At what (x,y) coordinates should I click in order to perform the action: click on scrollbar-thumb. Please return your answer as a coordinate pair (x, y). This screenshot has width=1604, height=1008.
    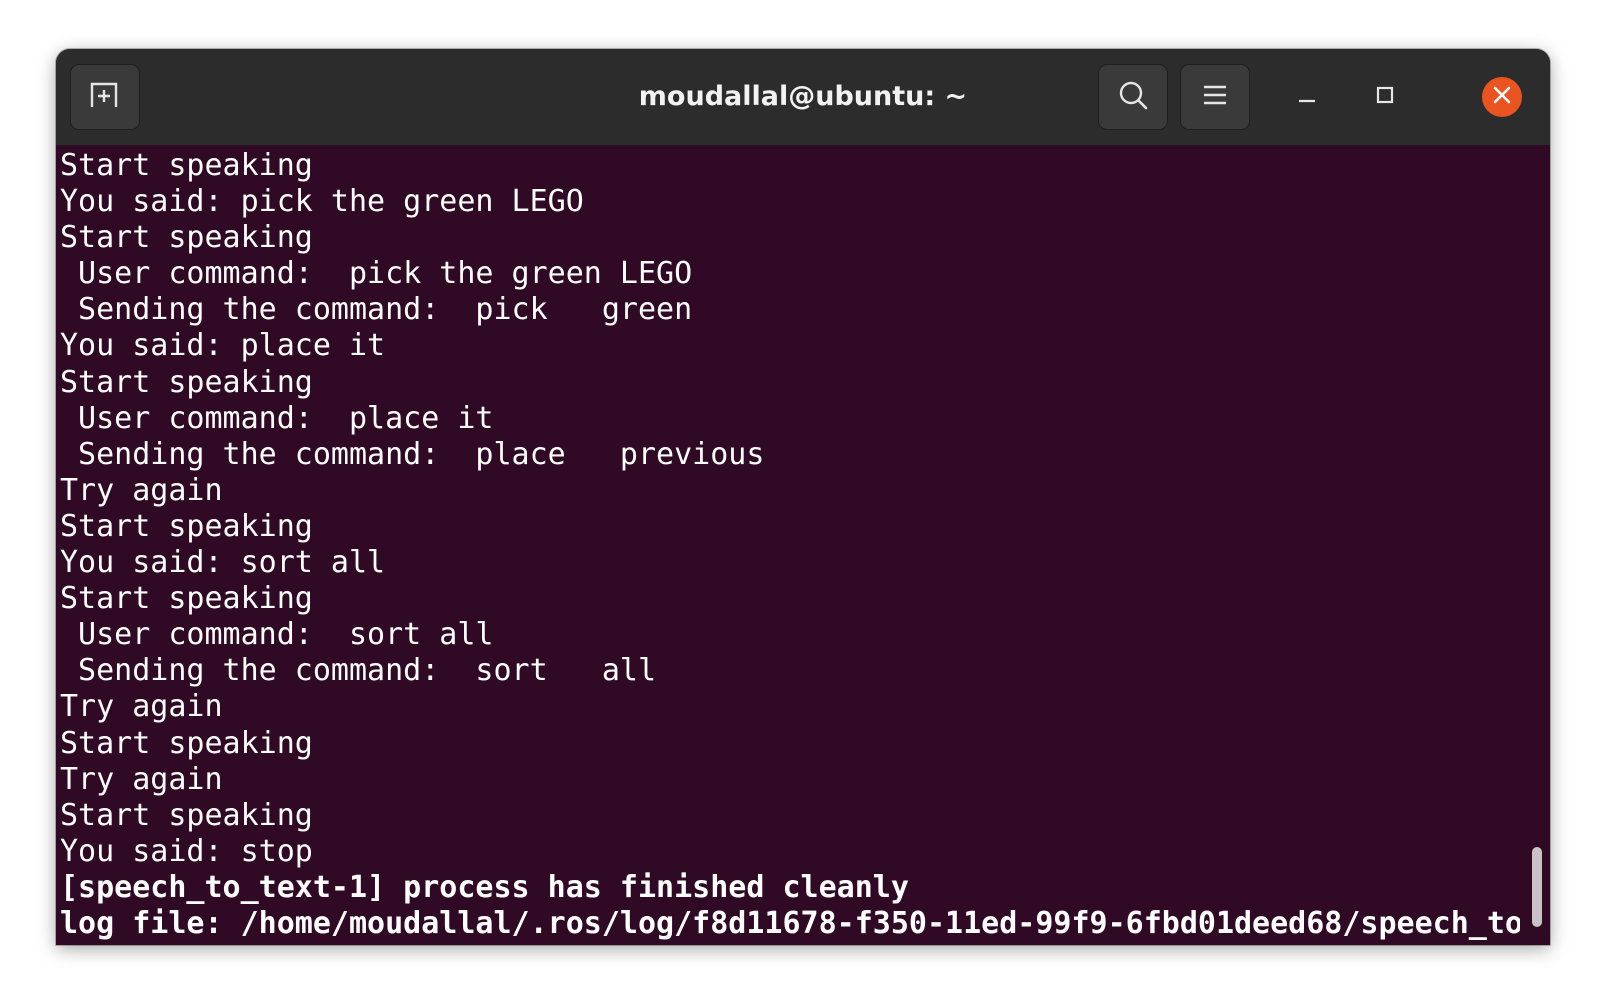
    Looking at the image, I should click on (1537, 887).